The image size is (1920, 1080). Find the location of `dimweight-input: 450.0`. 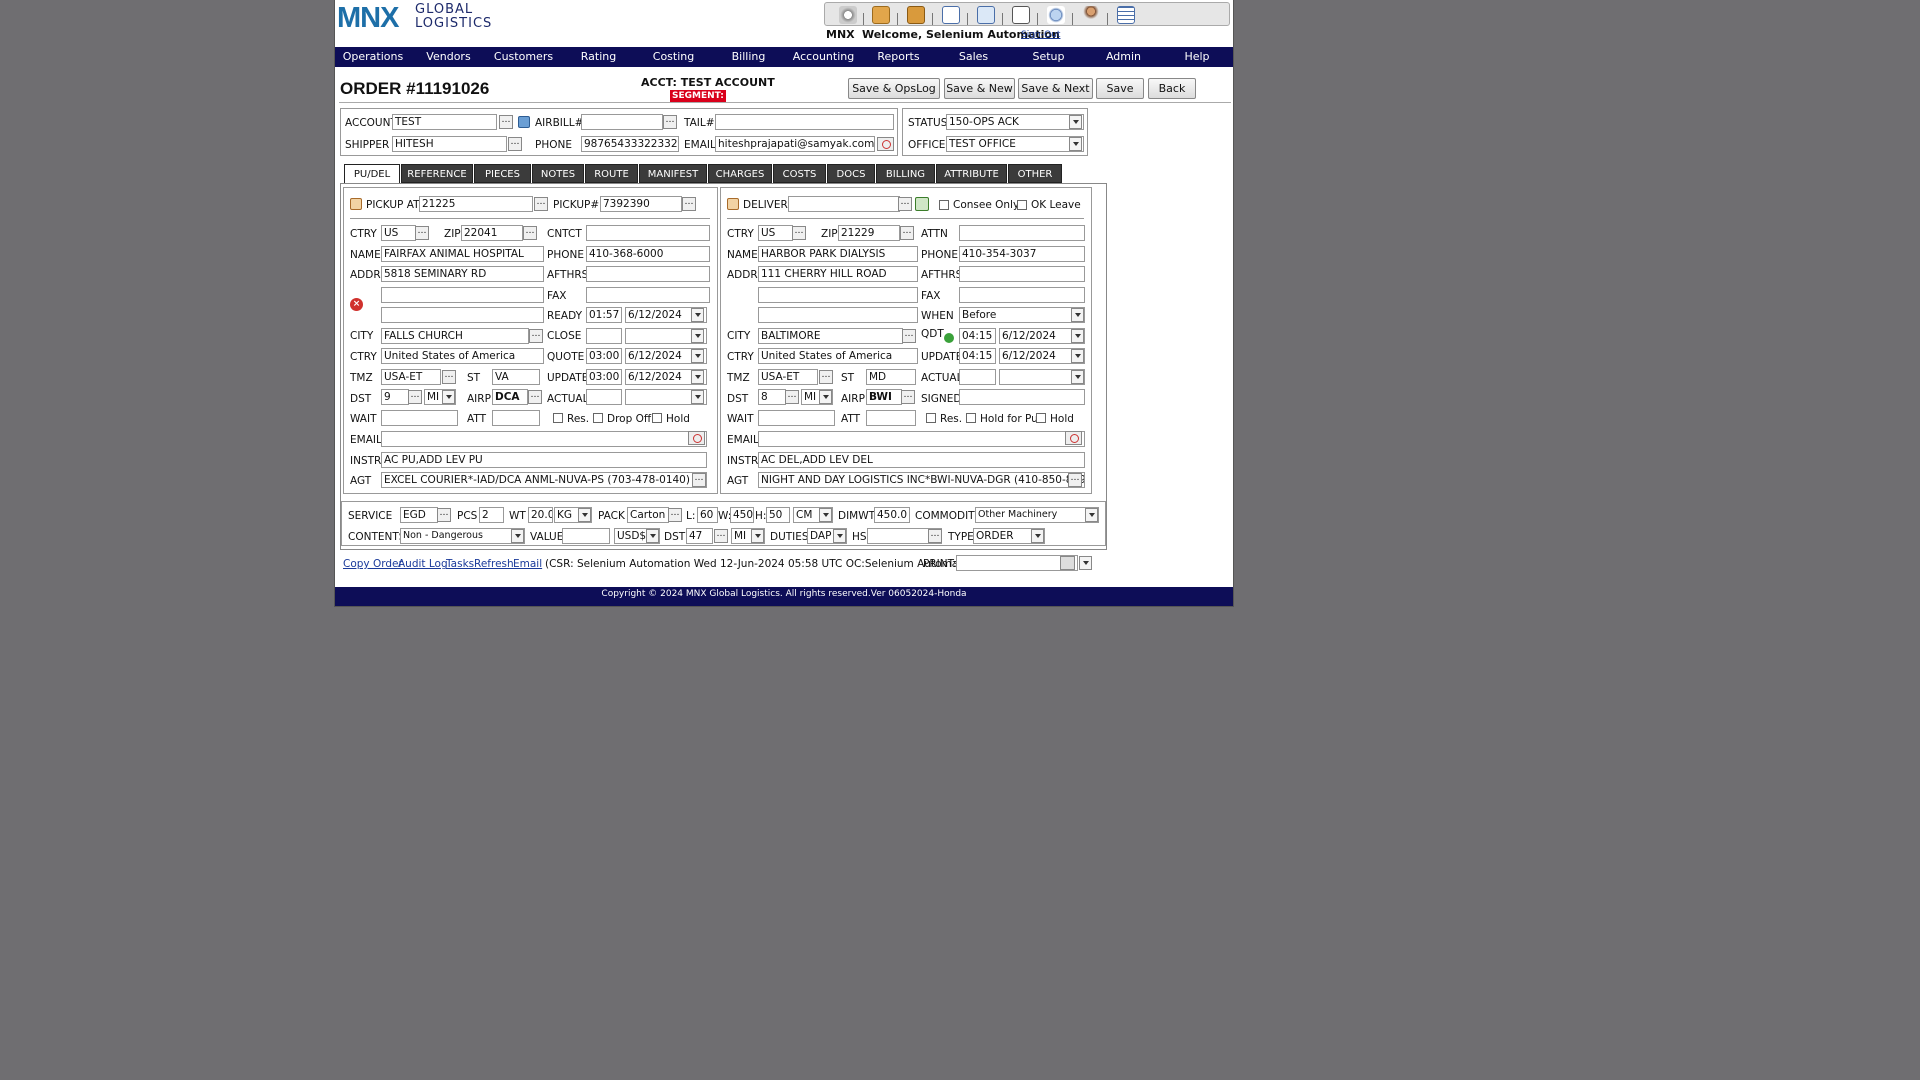

dimweight-input: 450.0 is located at coordinates (892, 515).